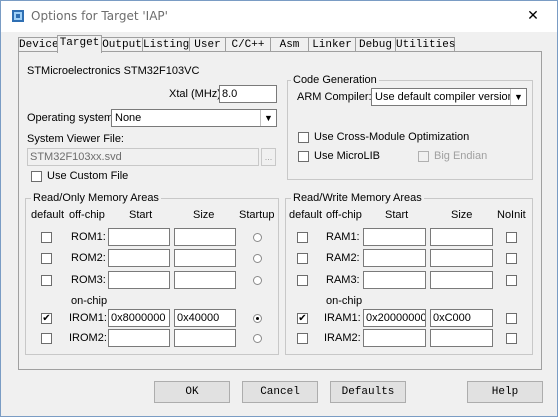 This screenshot has height=417, width=558. Describe the element at coordinates (280, 392) in the screenshot. I see `cancel-button: Cancel` at that location.